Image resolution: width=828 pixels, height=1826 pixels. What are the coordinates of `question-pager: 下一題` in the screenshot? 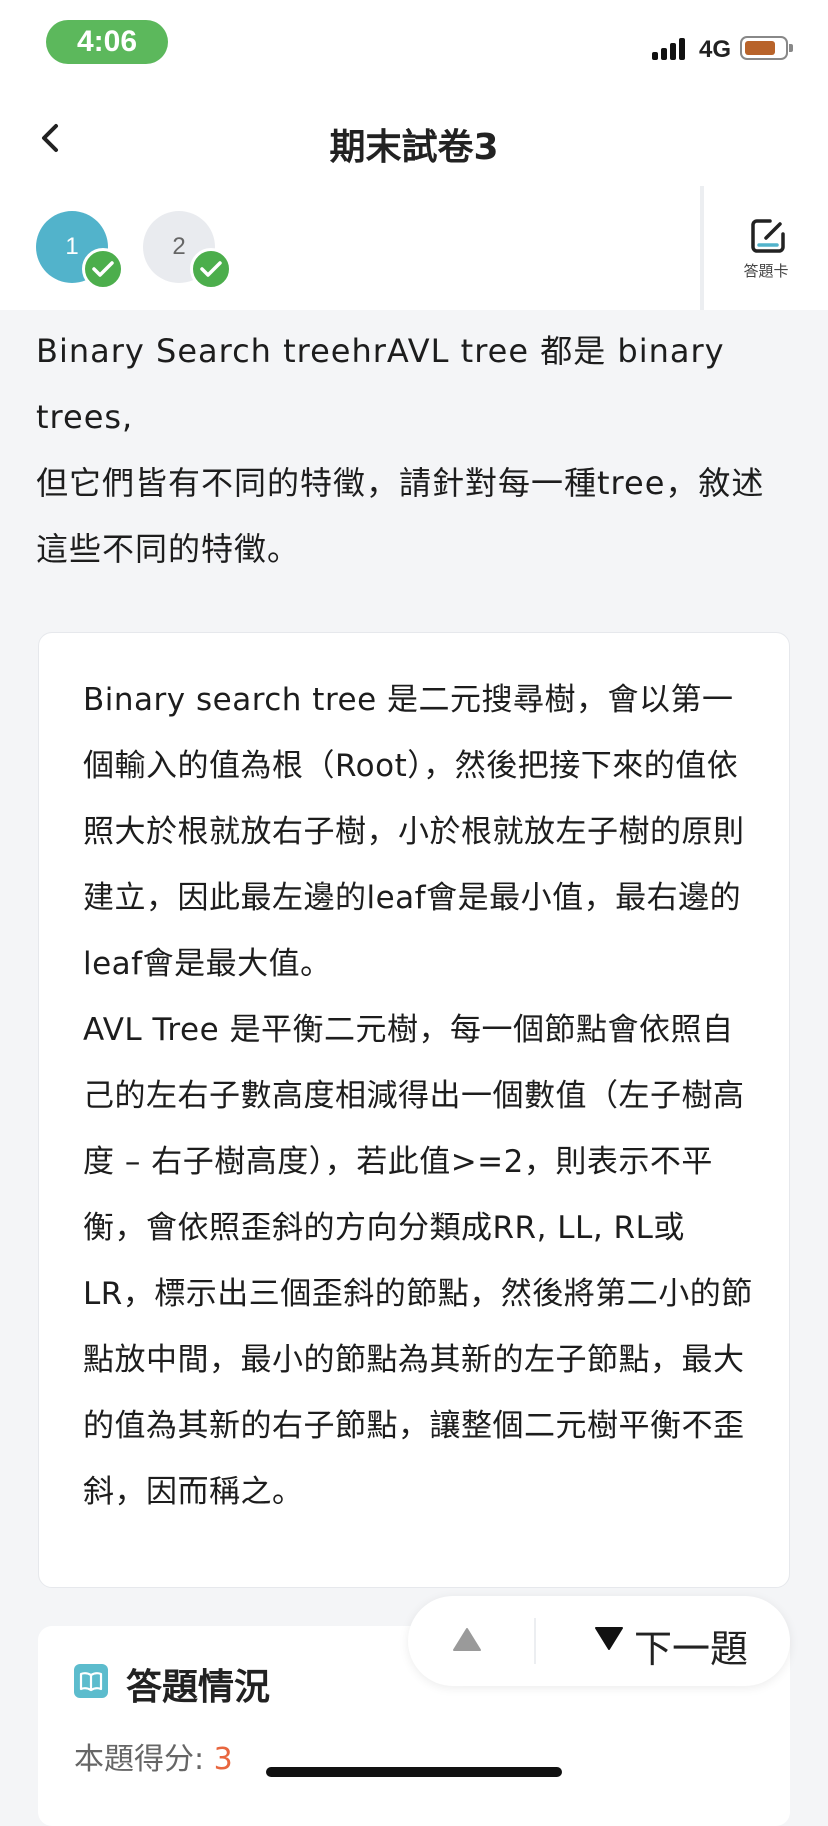 It's located at (599, 1641).